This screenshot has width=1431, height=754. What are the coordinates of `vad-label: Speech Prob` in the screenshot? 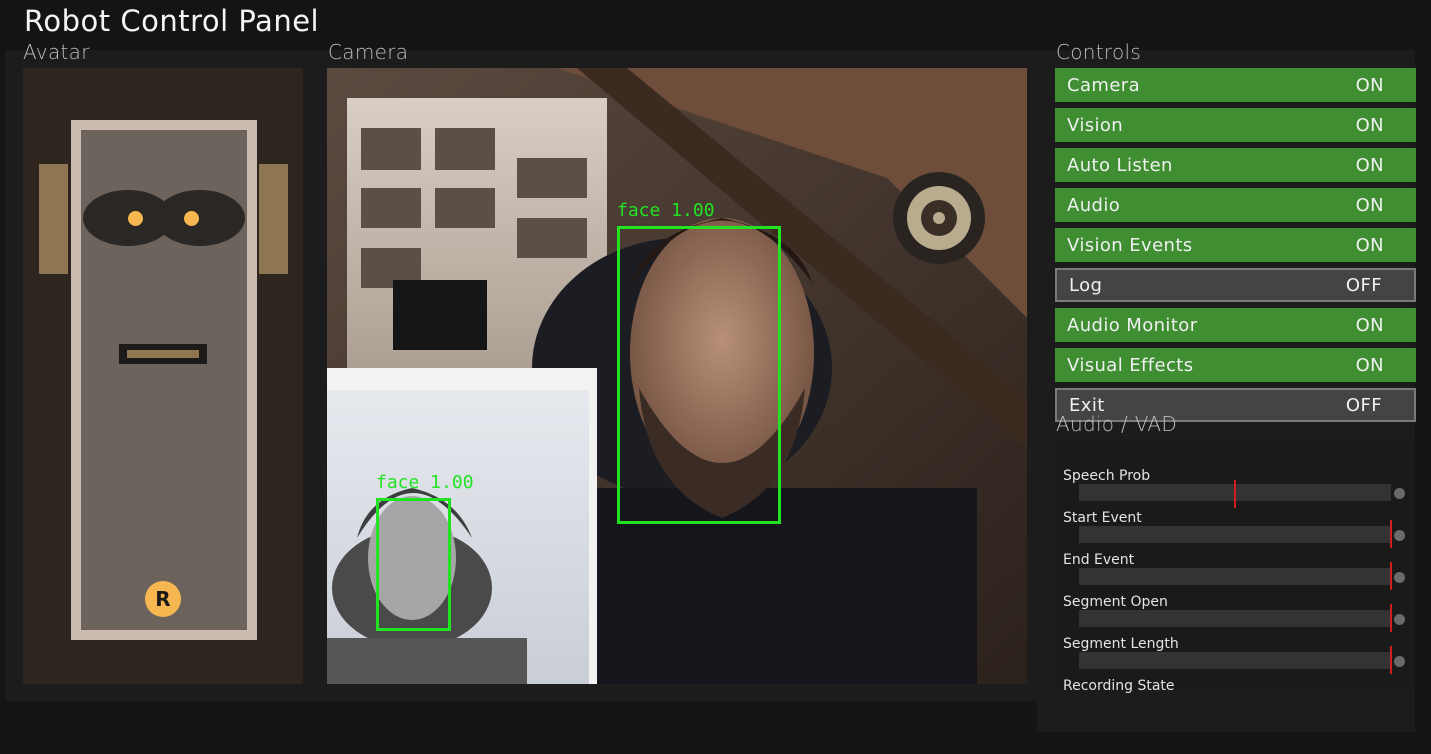 It's located at (1107, 476).